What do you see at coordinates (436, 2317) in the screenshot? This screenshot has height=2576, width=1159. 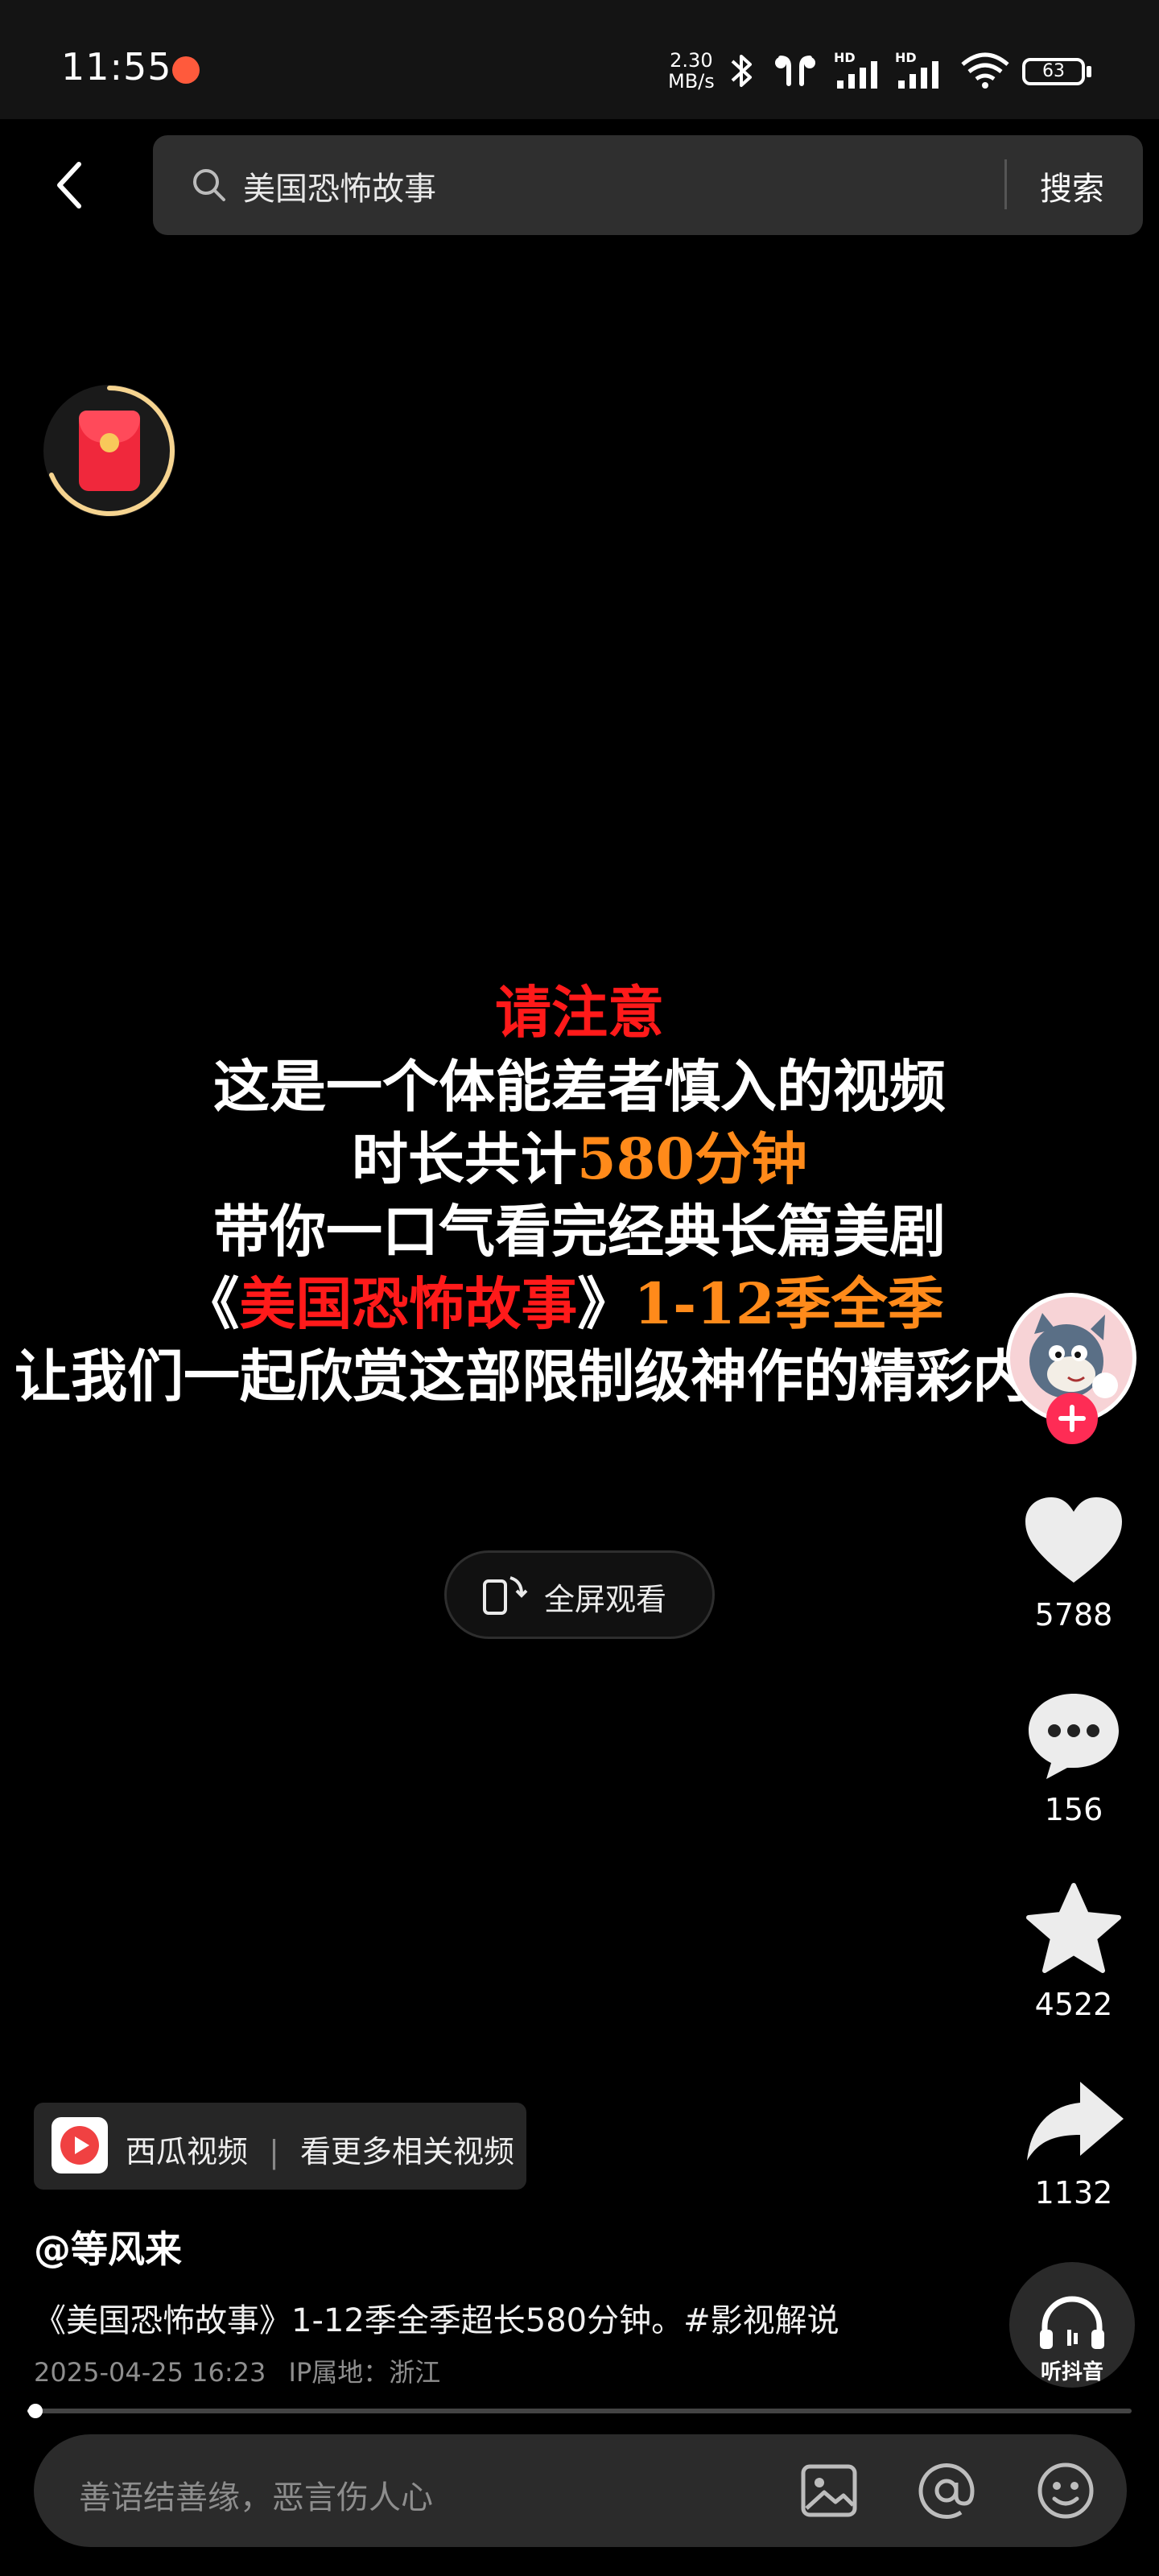 I see `post-caption: 《美国恐怖故事》1-12季全季超长580分钟。#影视解说` at bounding box center [436, 2317].